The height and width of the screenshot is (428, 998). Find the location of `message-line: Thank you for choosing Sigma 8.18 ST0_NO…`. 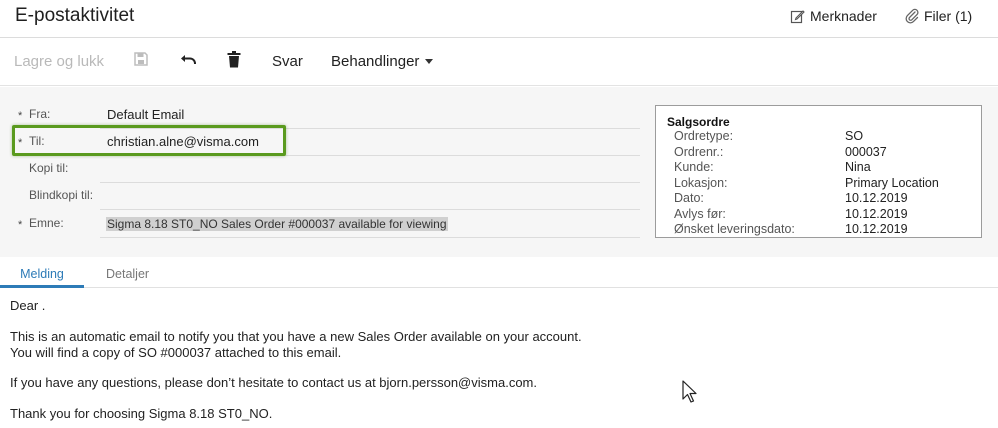

message-line: Thank you for choosing Sigma 8.18 ST0_NO… is located at coordinates (141, 413).